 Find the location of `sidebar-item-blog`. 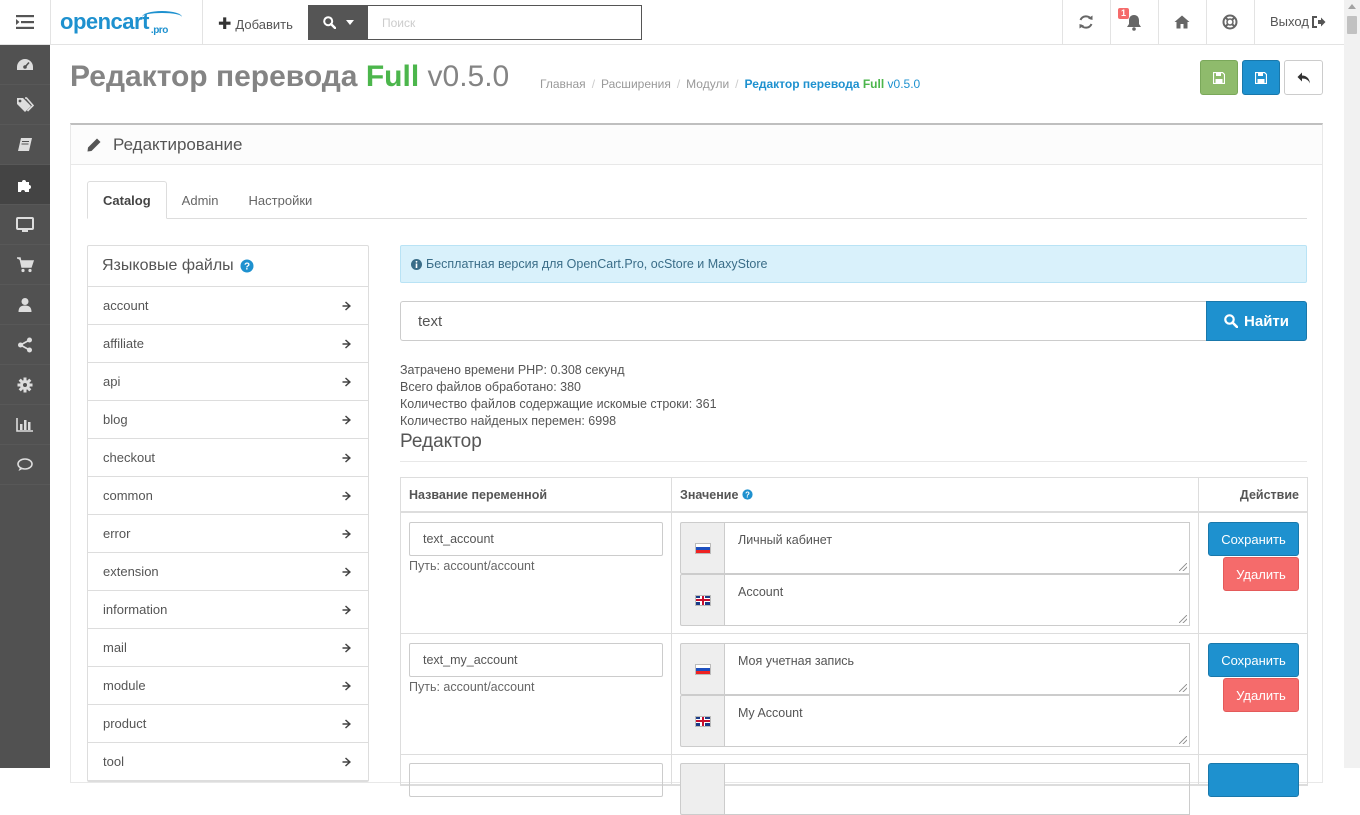

sidebar-item-blog is located at coordinates (25, 145).